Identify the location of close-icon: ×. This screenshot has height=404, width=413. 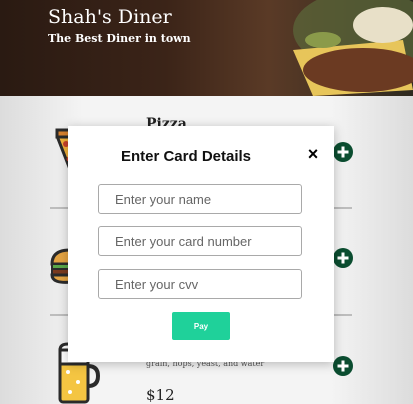
(313, 154).